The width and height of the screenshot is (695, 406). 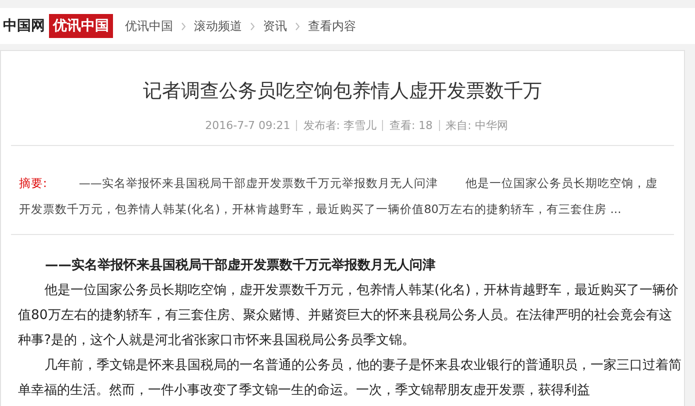 I want to click on breadcrumb-link: 资讯, so click(x=275, y=26).